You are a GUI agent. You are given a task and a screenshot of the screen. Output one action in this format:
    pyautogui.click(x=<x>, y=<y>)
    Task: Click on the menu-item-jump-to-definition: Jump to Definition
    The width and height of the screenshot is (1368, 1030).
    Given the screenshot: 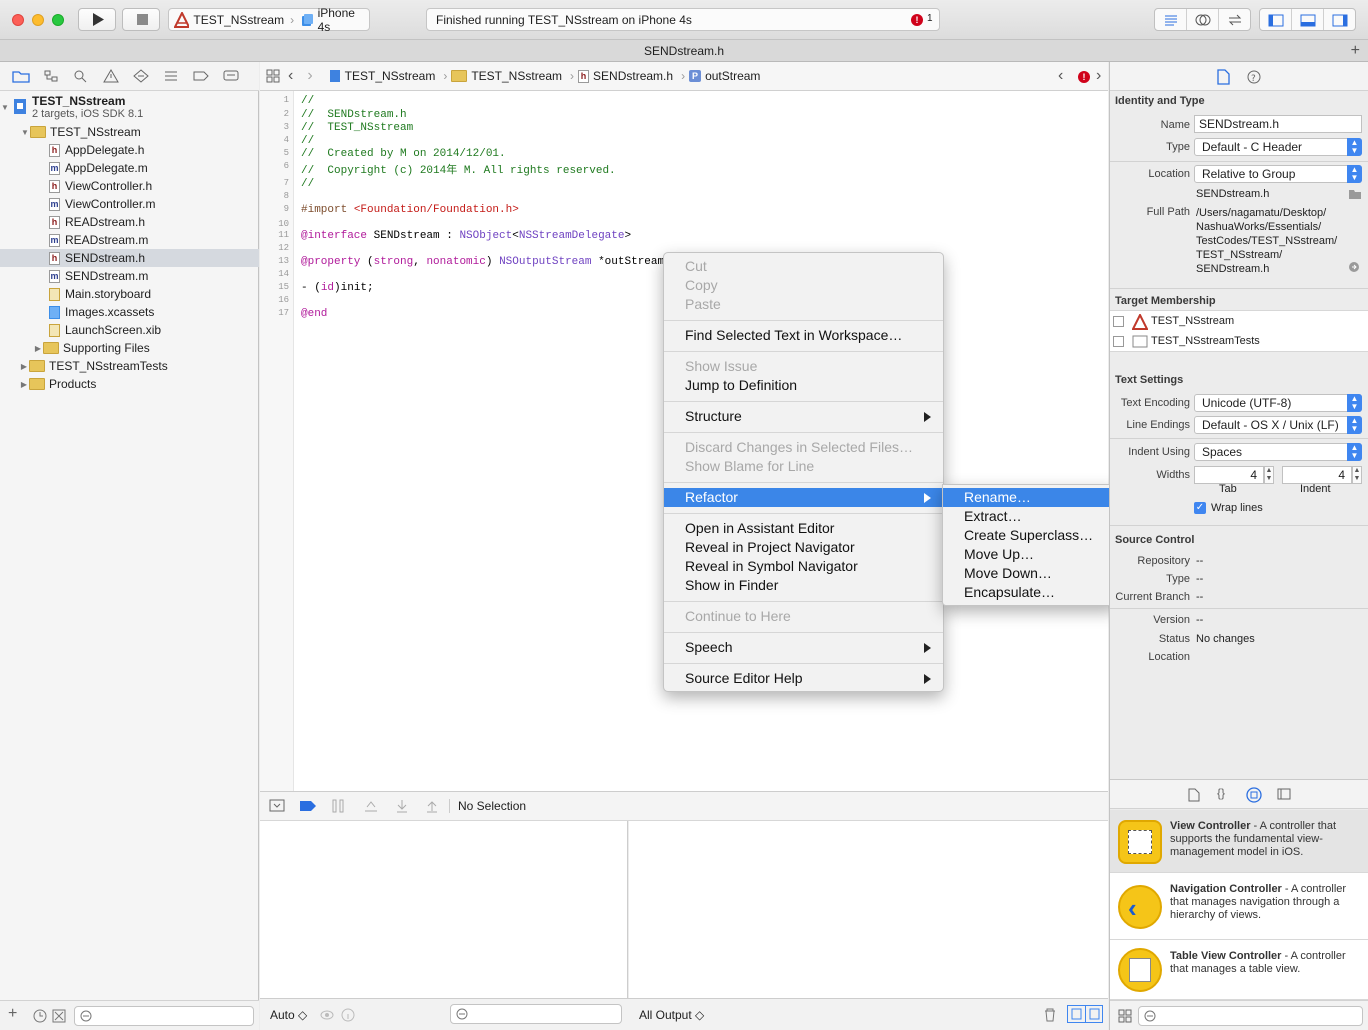 What is the action you would take?
    pyautogui.click(x=803, y=385)
    